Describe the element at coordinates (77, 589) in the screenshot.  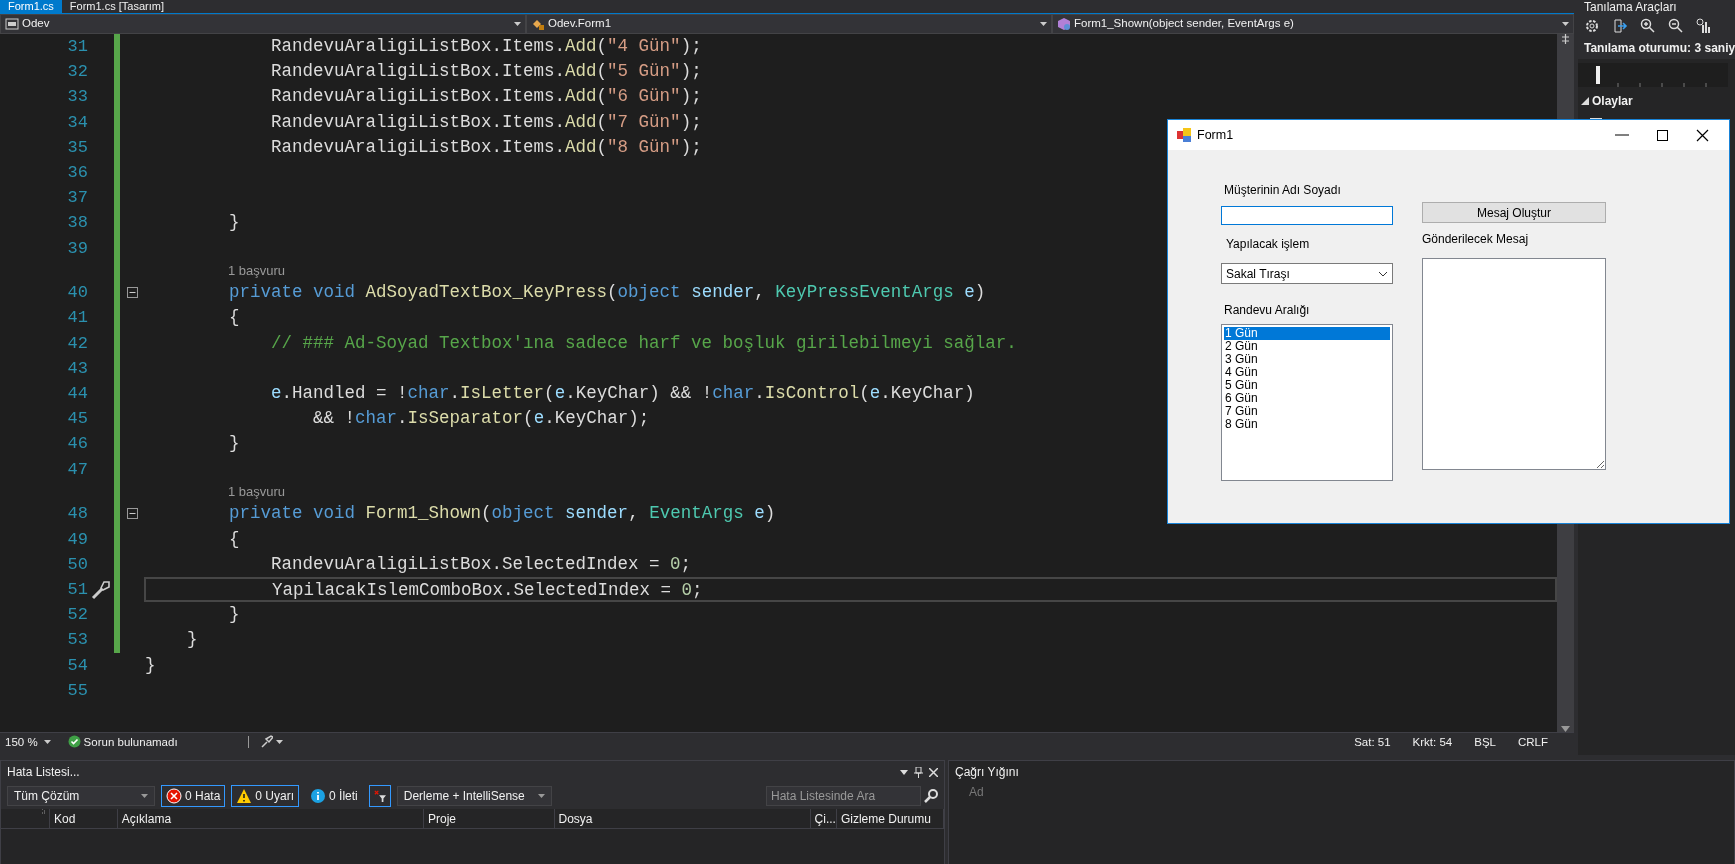
I see `line-number: 51` at that location.